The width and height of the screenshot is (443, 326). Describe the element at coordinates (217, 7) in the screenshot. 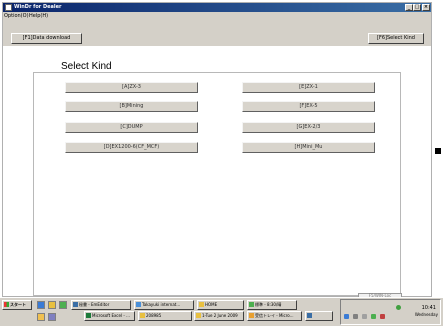

I see `title-bar: WinDr for Dealer _ □ ×` at that location.